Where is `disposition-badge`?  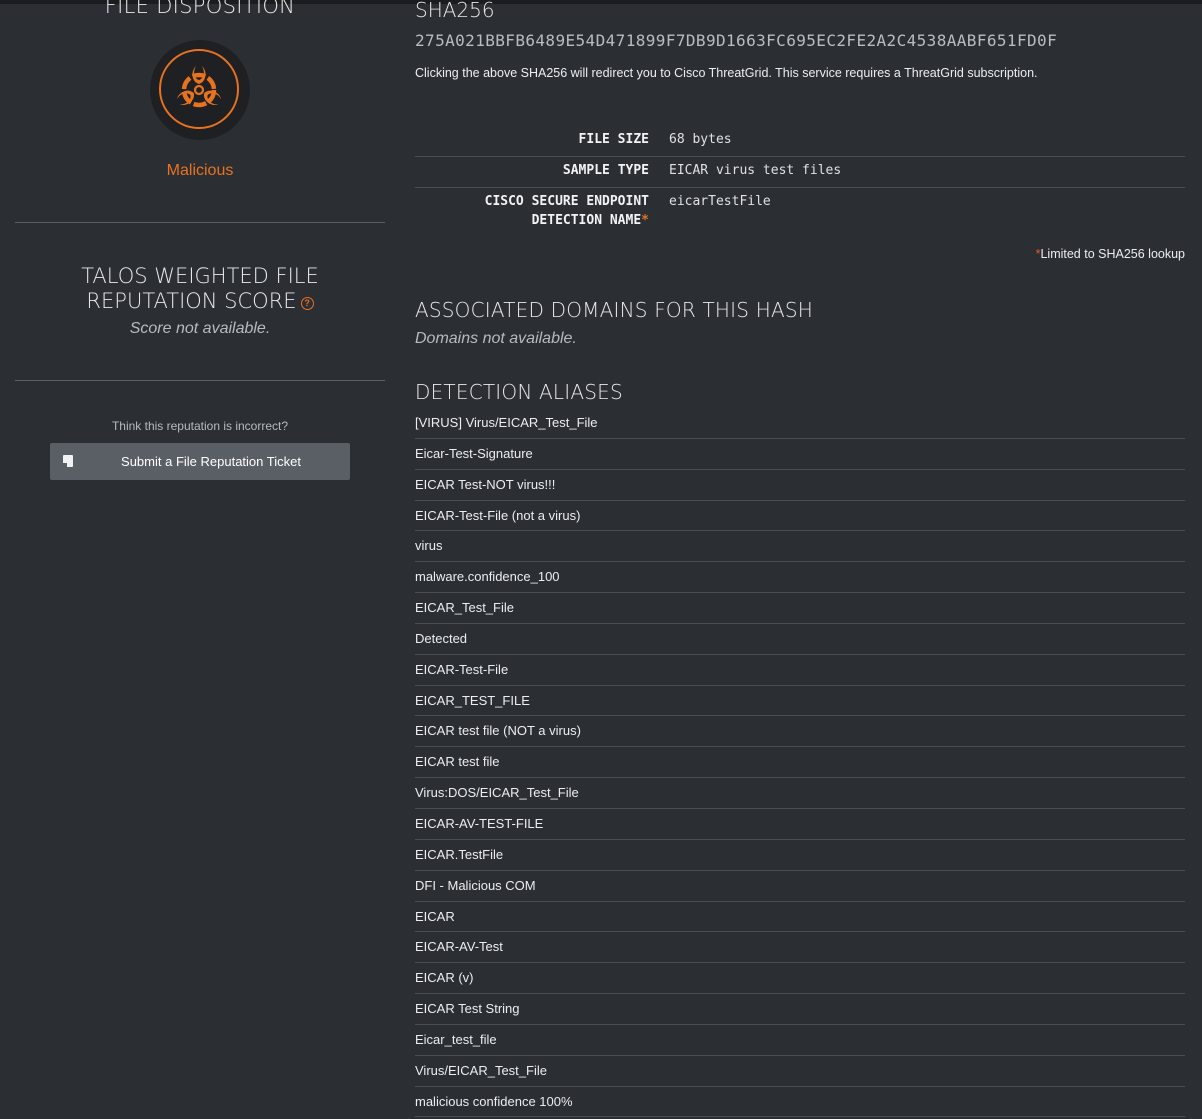
disposition-badge is located at coordinates (200, 90).